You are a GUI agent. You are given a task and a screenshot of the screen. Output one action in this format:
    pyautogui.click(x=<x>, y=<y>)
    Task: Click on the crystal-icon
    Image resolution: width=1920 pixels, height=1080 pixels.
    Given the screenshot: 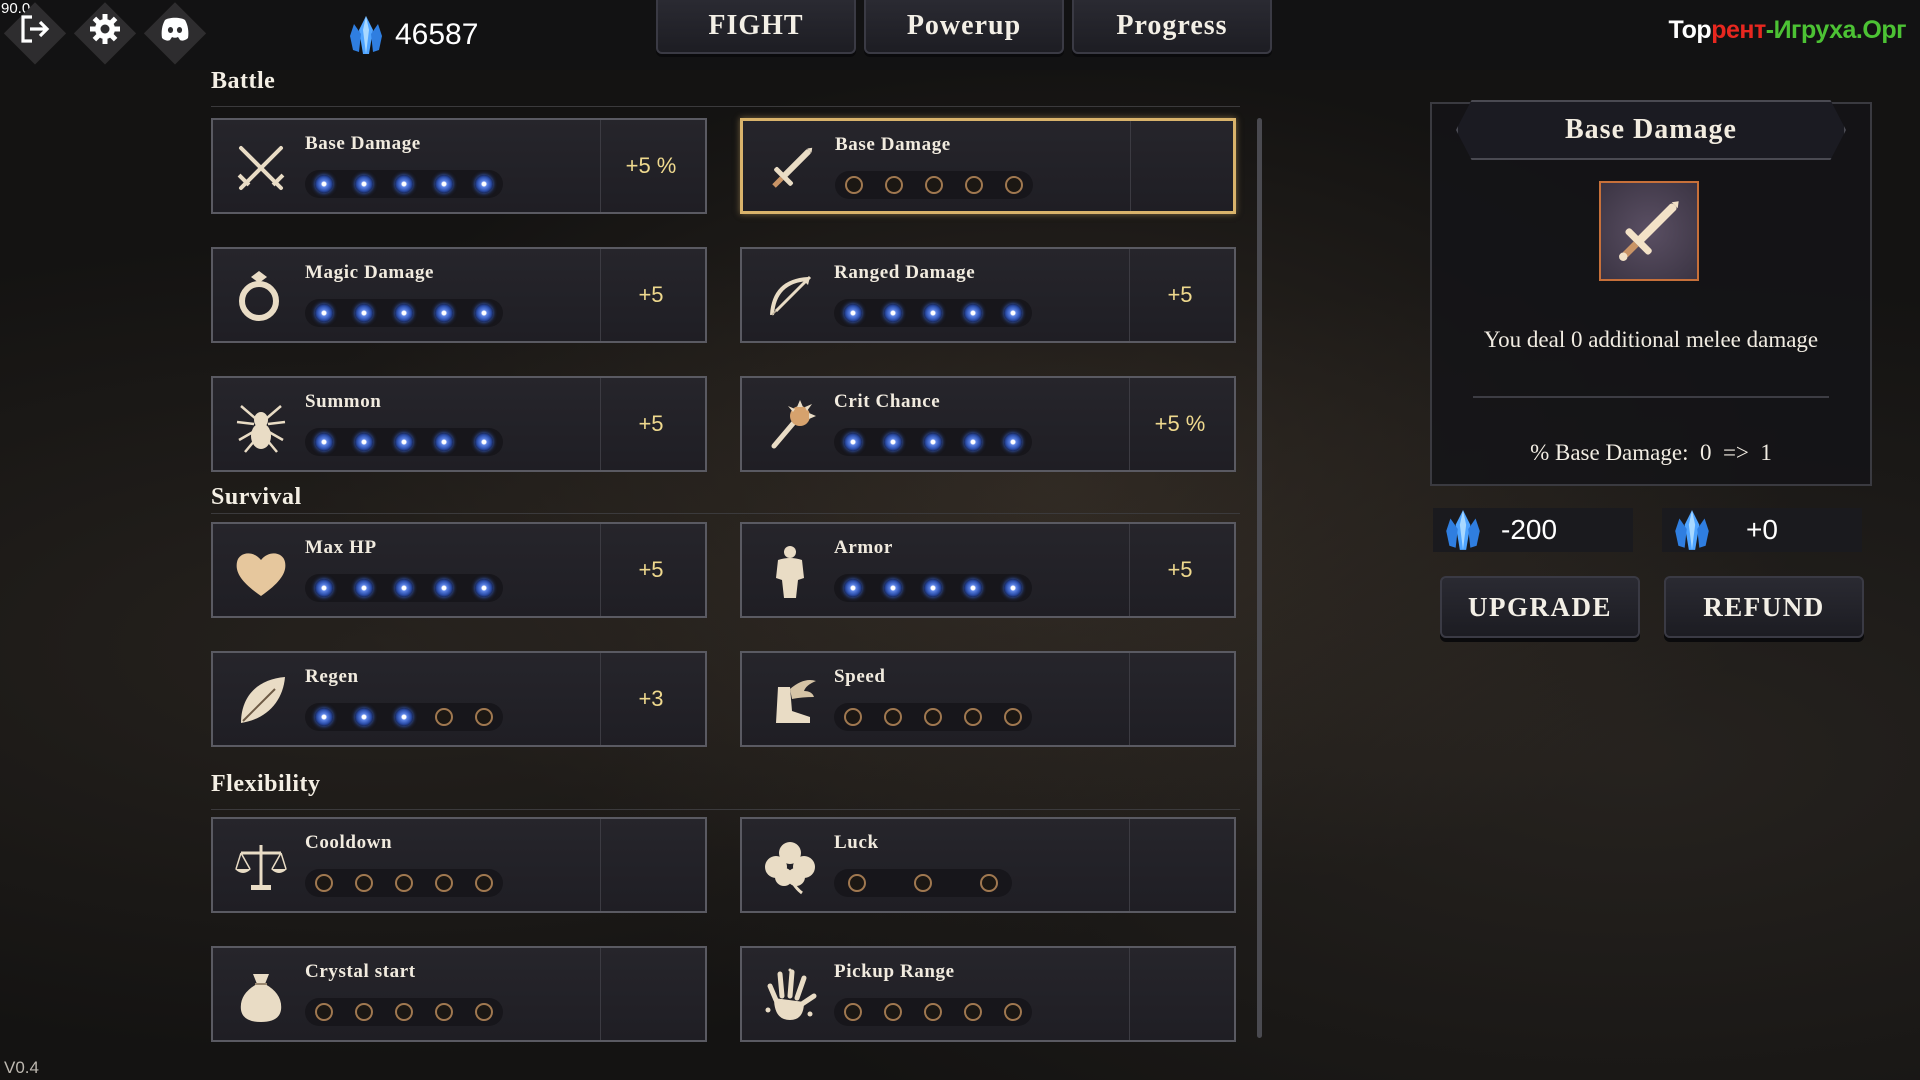 What is the action you would take?
    pyautogui.click(x=1692, y=530)
    